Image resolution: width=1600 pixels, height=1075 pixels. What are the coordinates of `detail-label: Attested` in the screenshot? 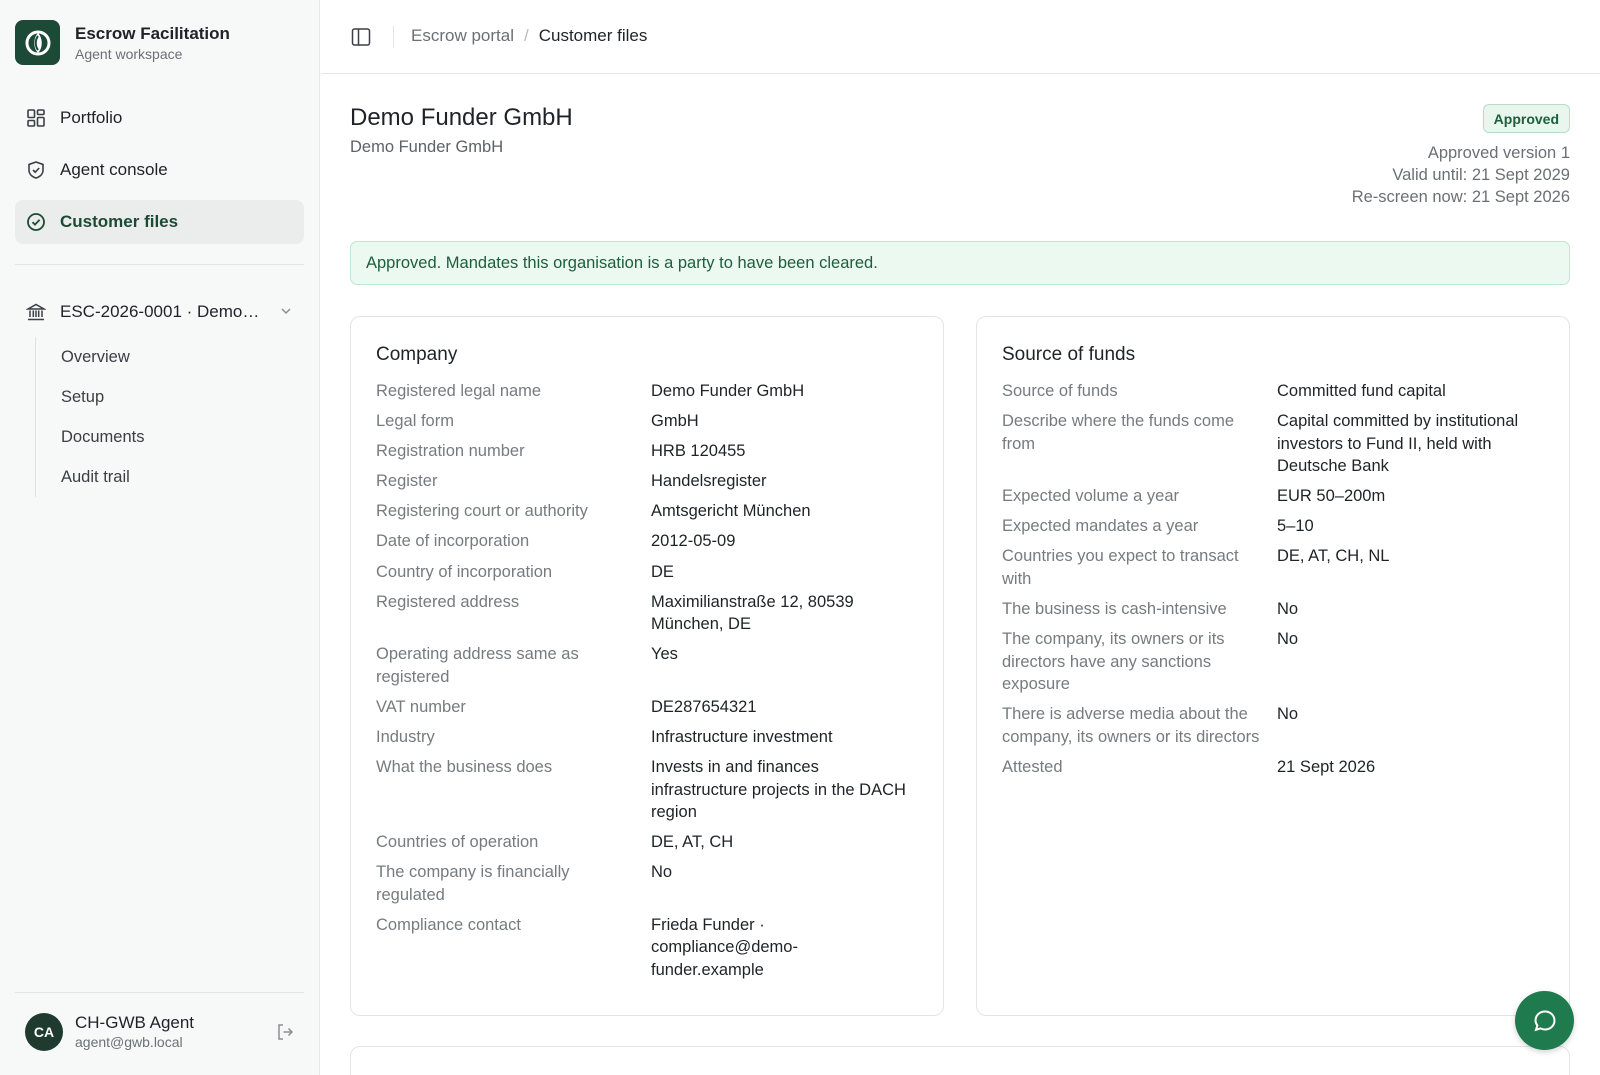 It's located at (1032, 766).